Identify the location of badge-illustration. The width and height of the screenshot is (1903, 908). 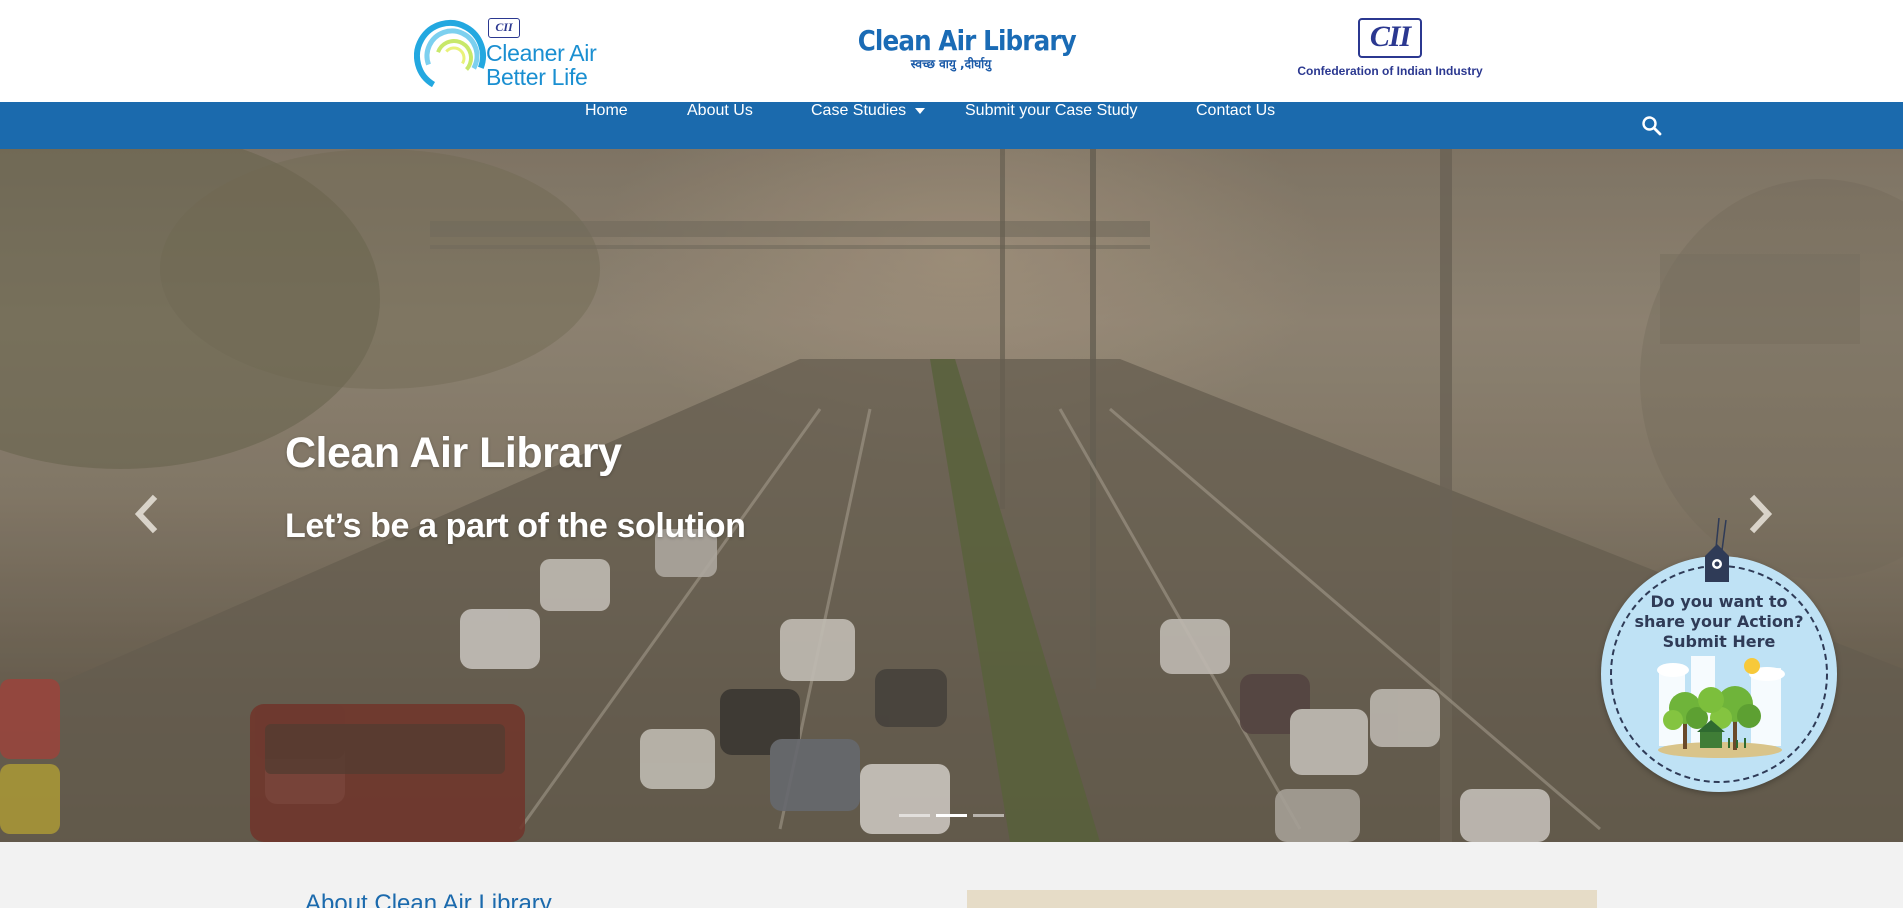
(1721, 651).